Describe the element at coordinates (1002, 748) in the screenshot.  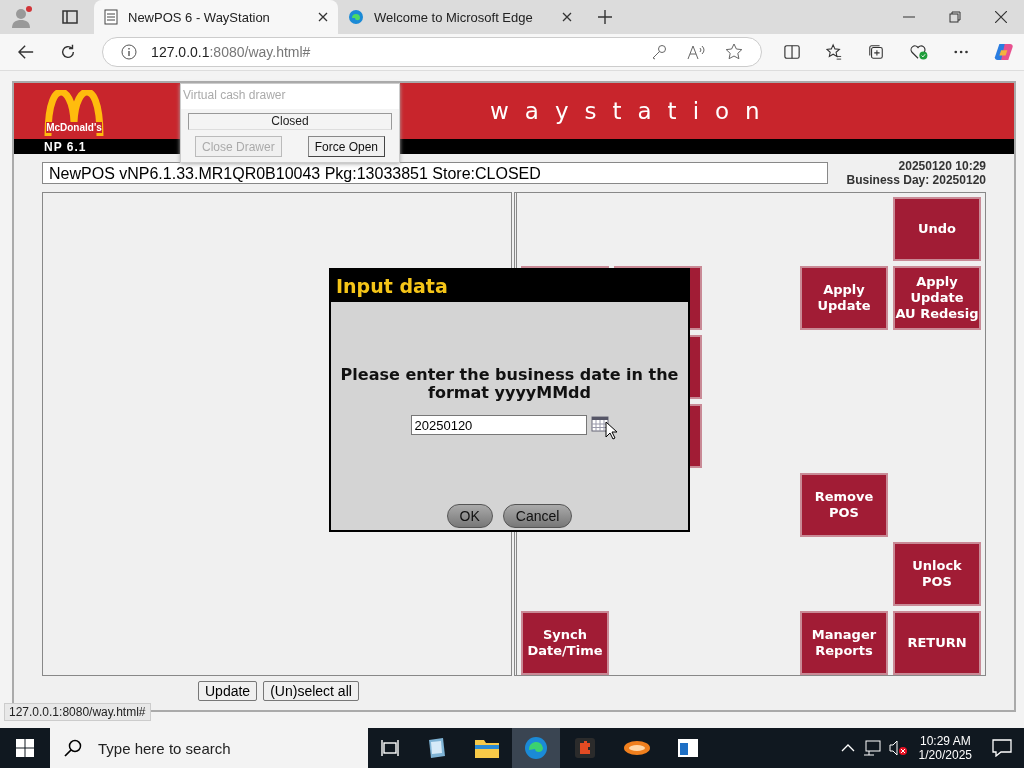
I see `notification-icon` at that location.